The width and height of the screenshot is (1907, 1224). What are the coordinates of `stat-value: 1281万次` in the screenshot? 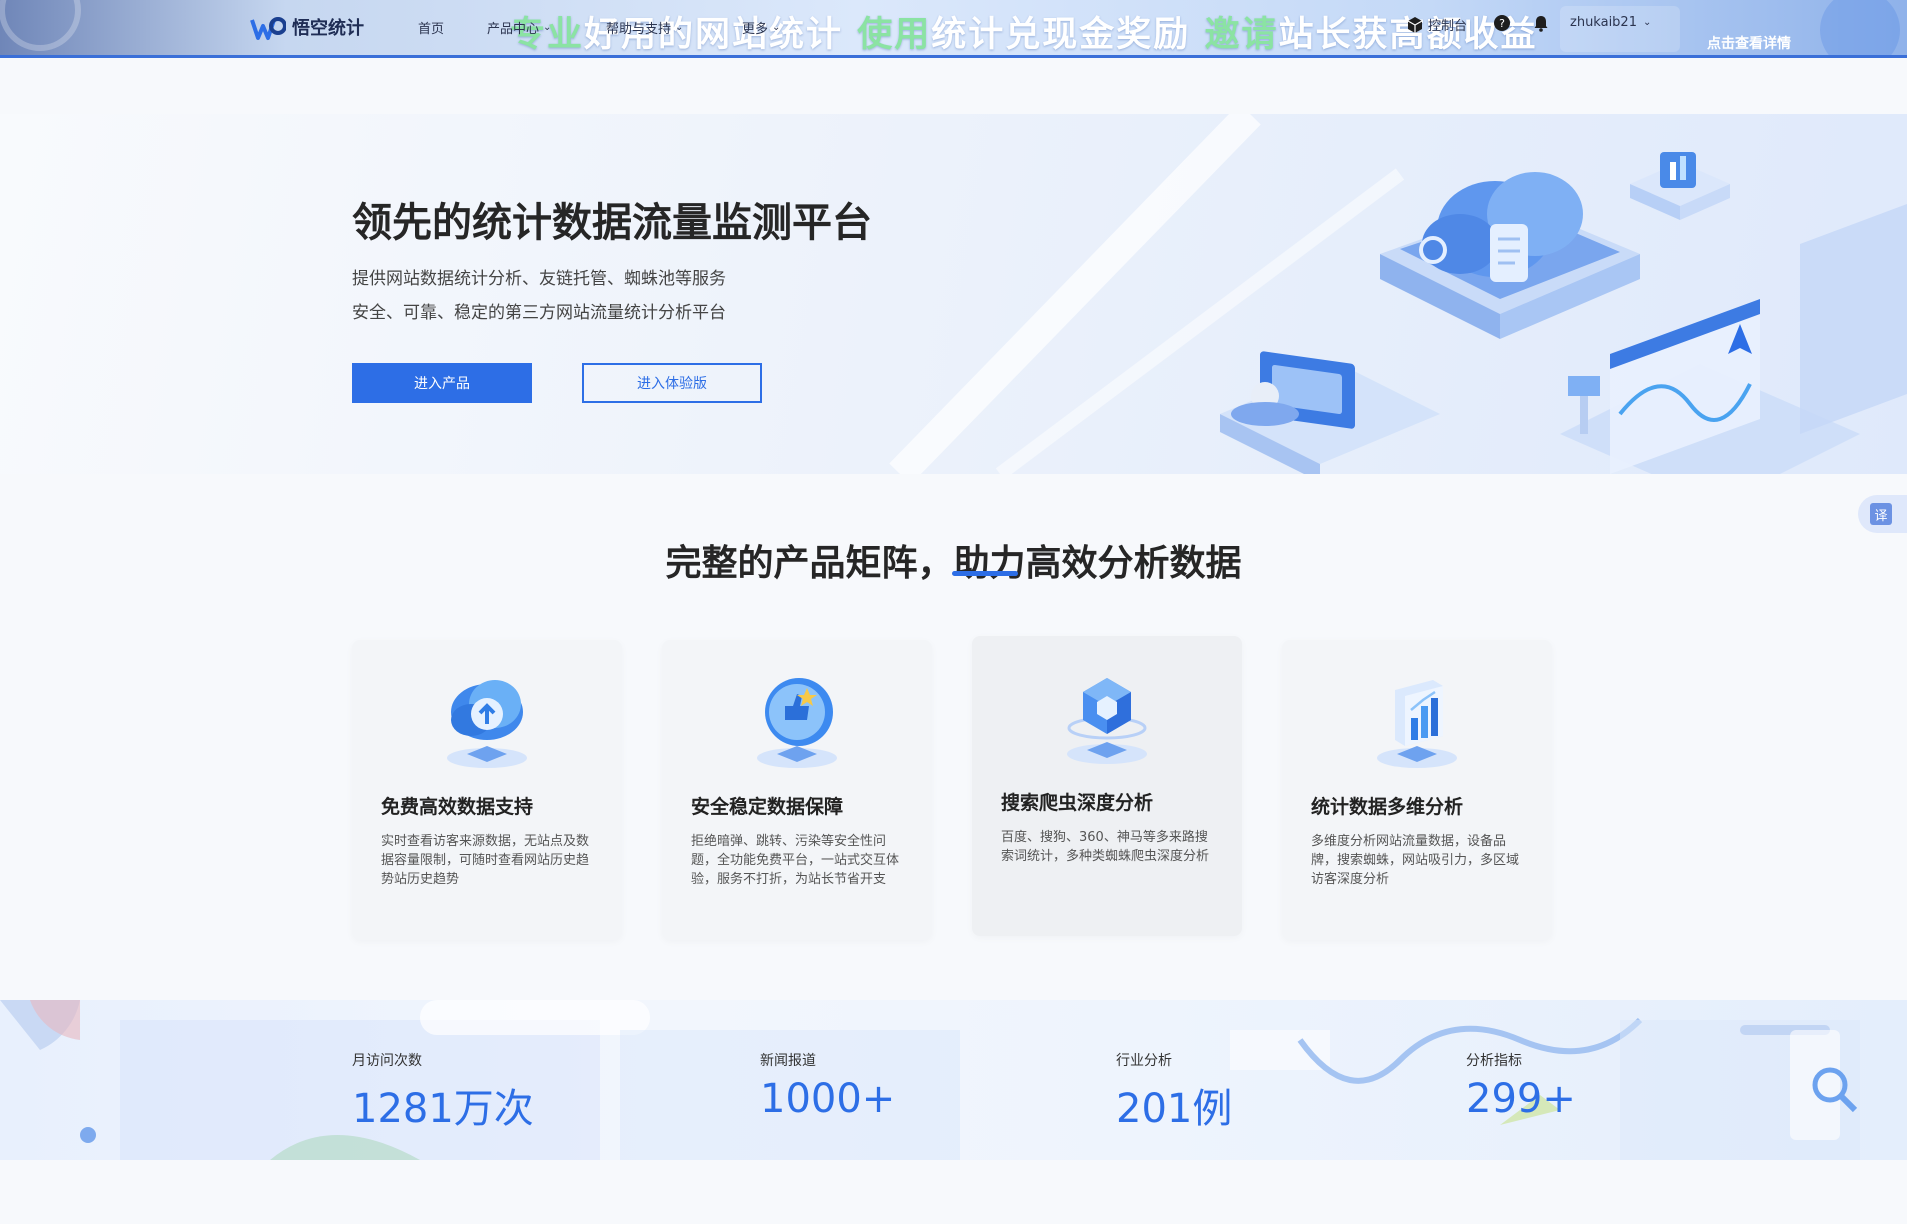 It's located at (443, 1109).